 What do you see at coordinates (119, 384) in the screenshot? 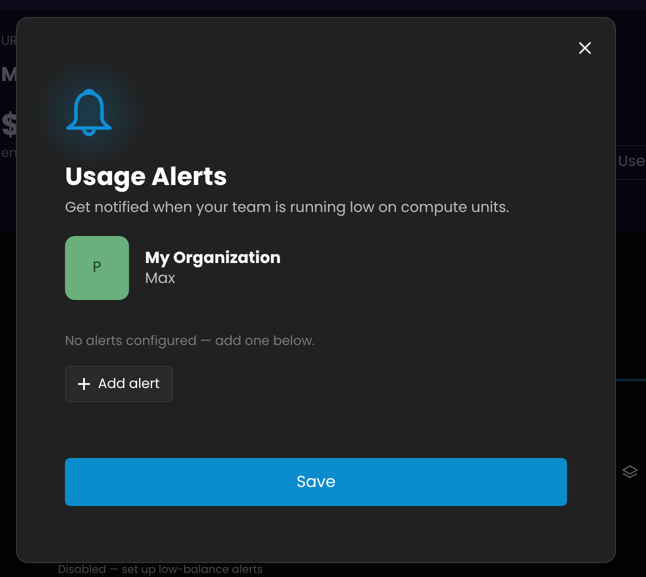
I see `add-alert-button: Add alert` at bounding box center [119, 384].